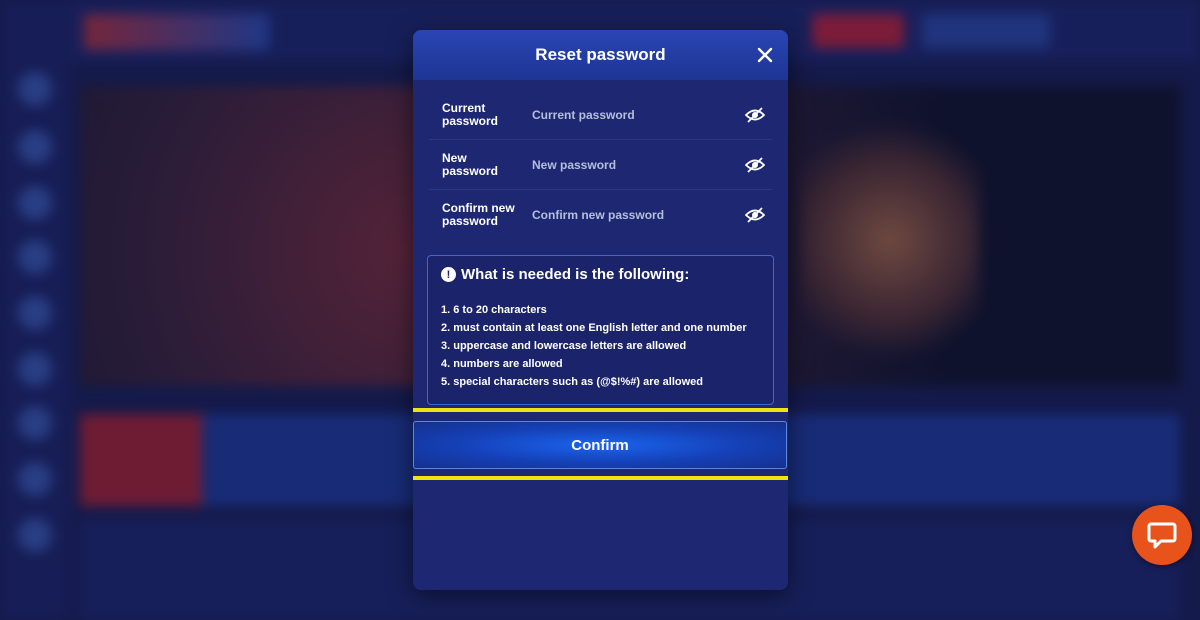  I want to click on confirm-password-label: Confirm new password, so click(478, 214).